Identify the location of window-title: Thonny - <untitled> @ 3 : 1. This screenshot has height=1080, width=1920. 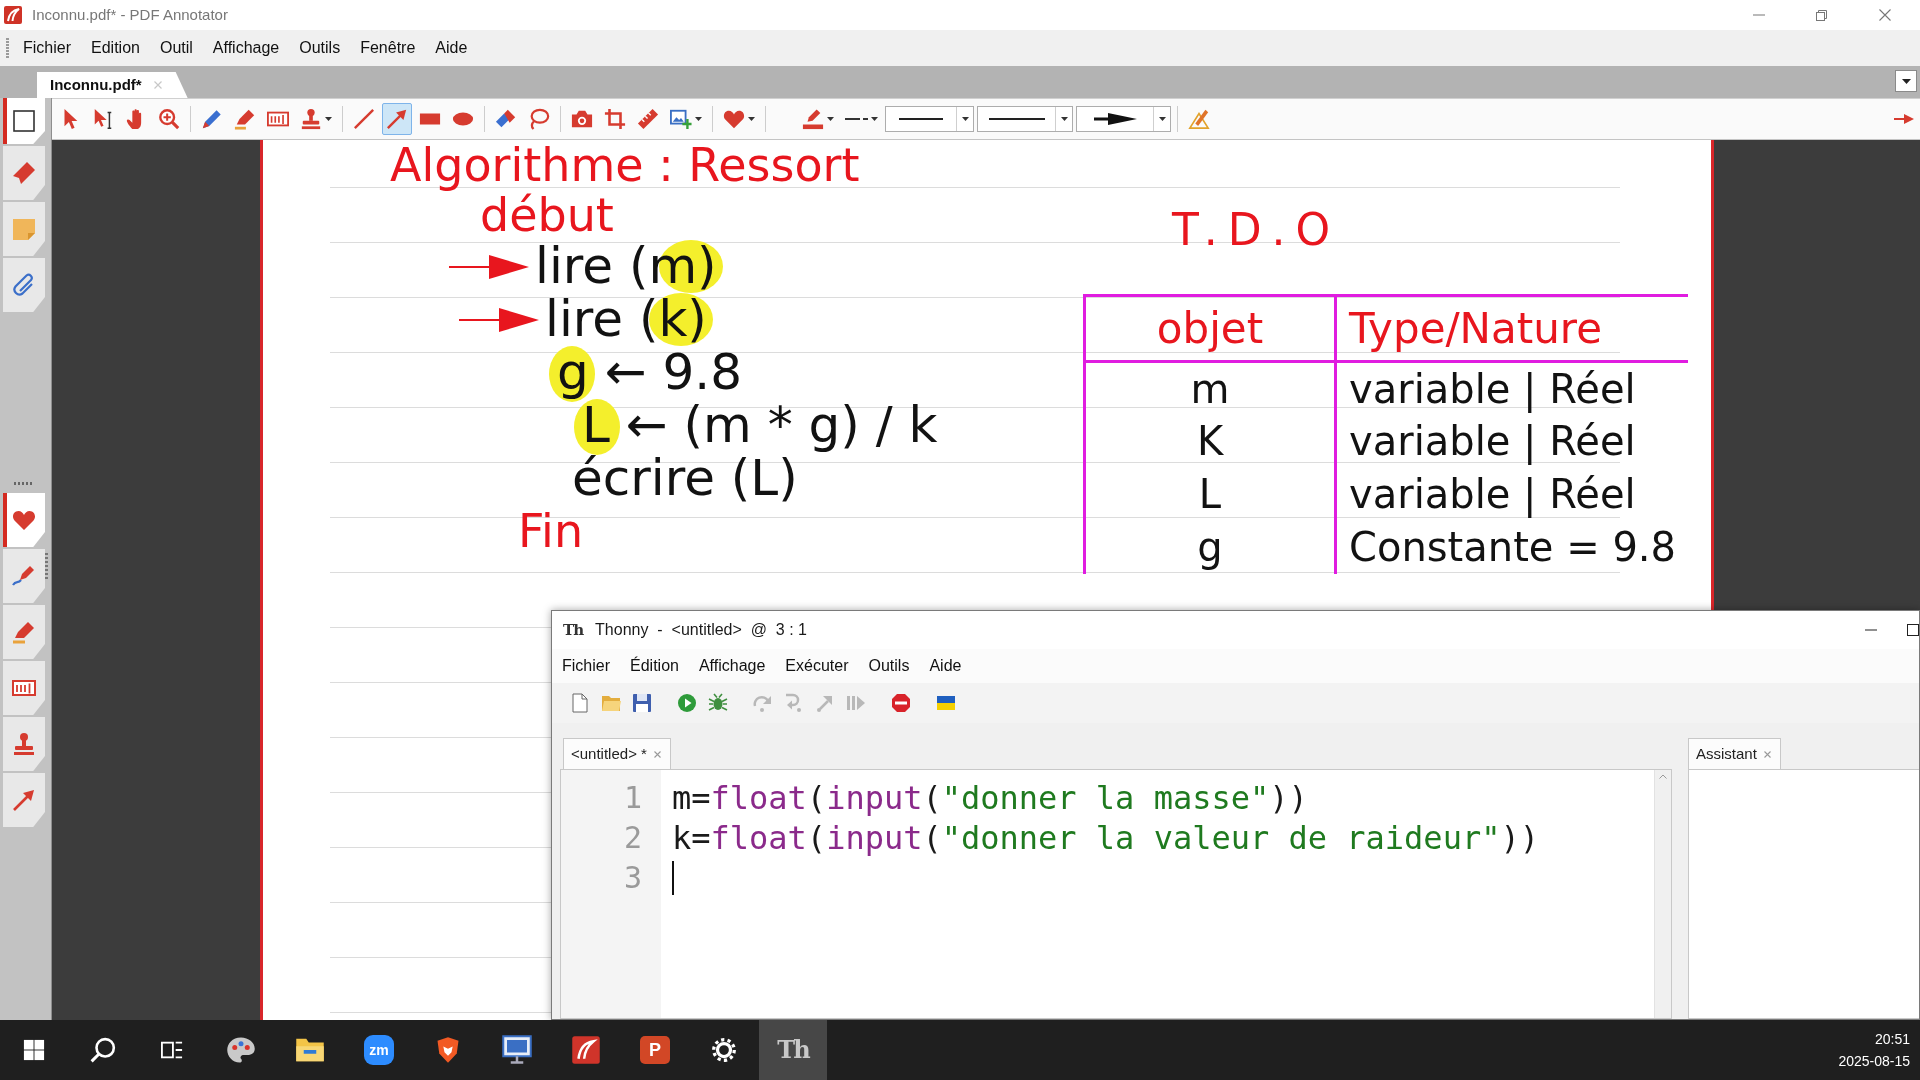
(701, 630).